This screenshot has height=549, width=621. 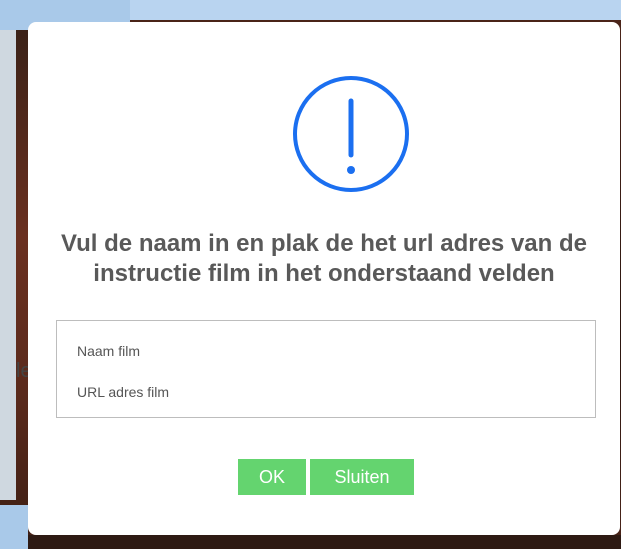 I want to click on background-left-panel, so click(x=8, y=265).